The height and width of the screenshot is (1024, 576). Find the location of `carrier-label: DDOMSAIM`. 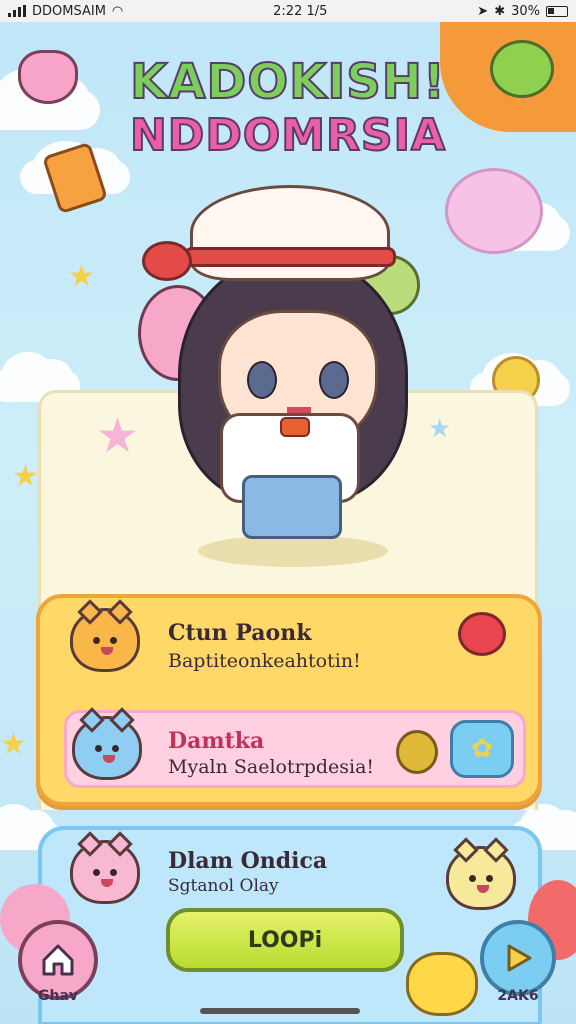

carrier-label: DDOMSAIM is located at coordinates (69, 11).